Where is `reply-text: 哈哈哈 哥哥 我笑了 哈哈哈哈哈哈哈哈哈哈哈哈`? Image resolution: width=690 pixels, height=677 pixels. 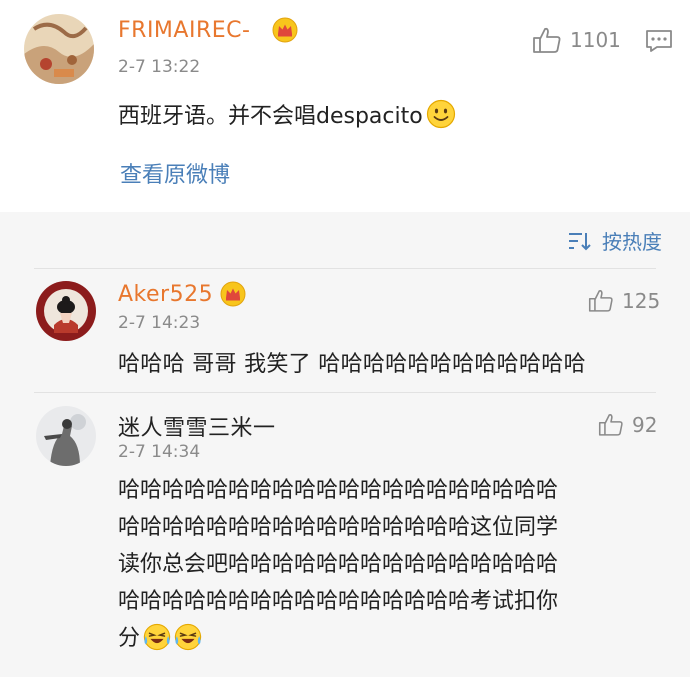 reply-text: 哈哈哈 哥哥 我笑了 哈哈哈哈哈哈哈哈哈哈哈哈 is located at coordinates (352, 364).